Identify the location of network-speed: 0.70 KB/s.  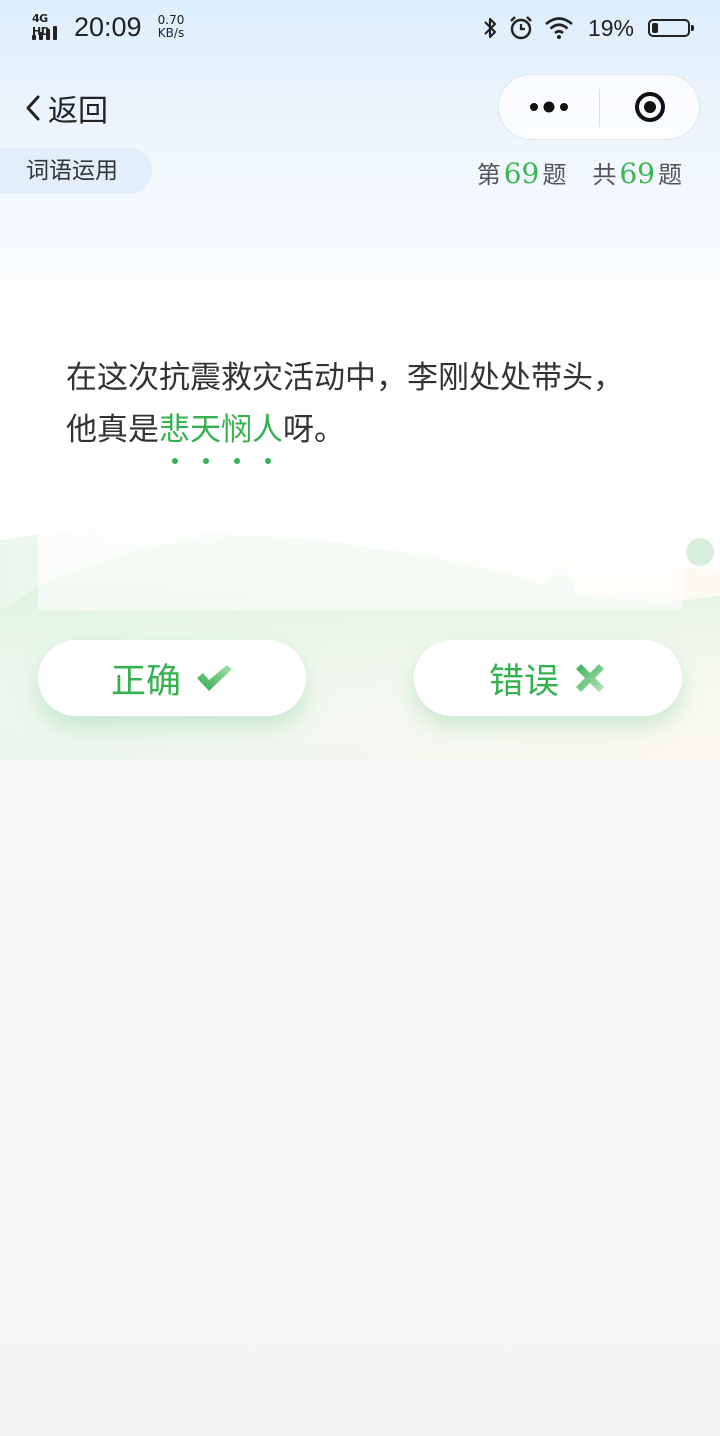
(171, 27).